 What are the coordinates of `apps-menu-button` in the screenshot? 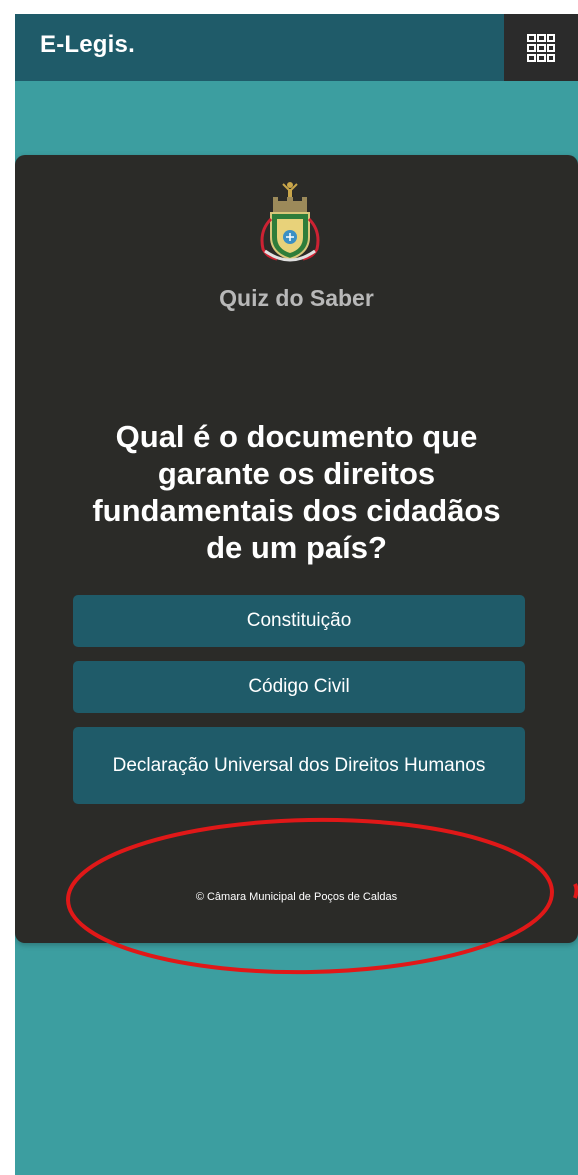 It's located at (541, 47).